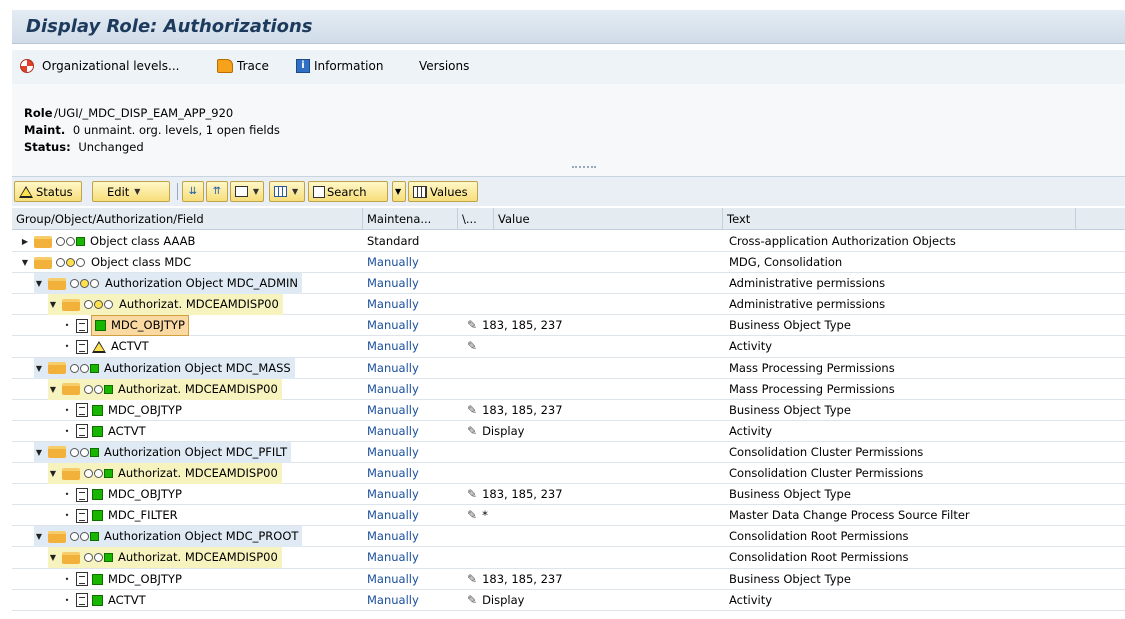 This screenshot has width=1125, height=619. What do you see at coordinates (99, 346) in the screenshot?
I see `warning-icon` at bounding box center [99, 346].